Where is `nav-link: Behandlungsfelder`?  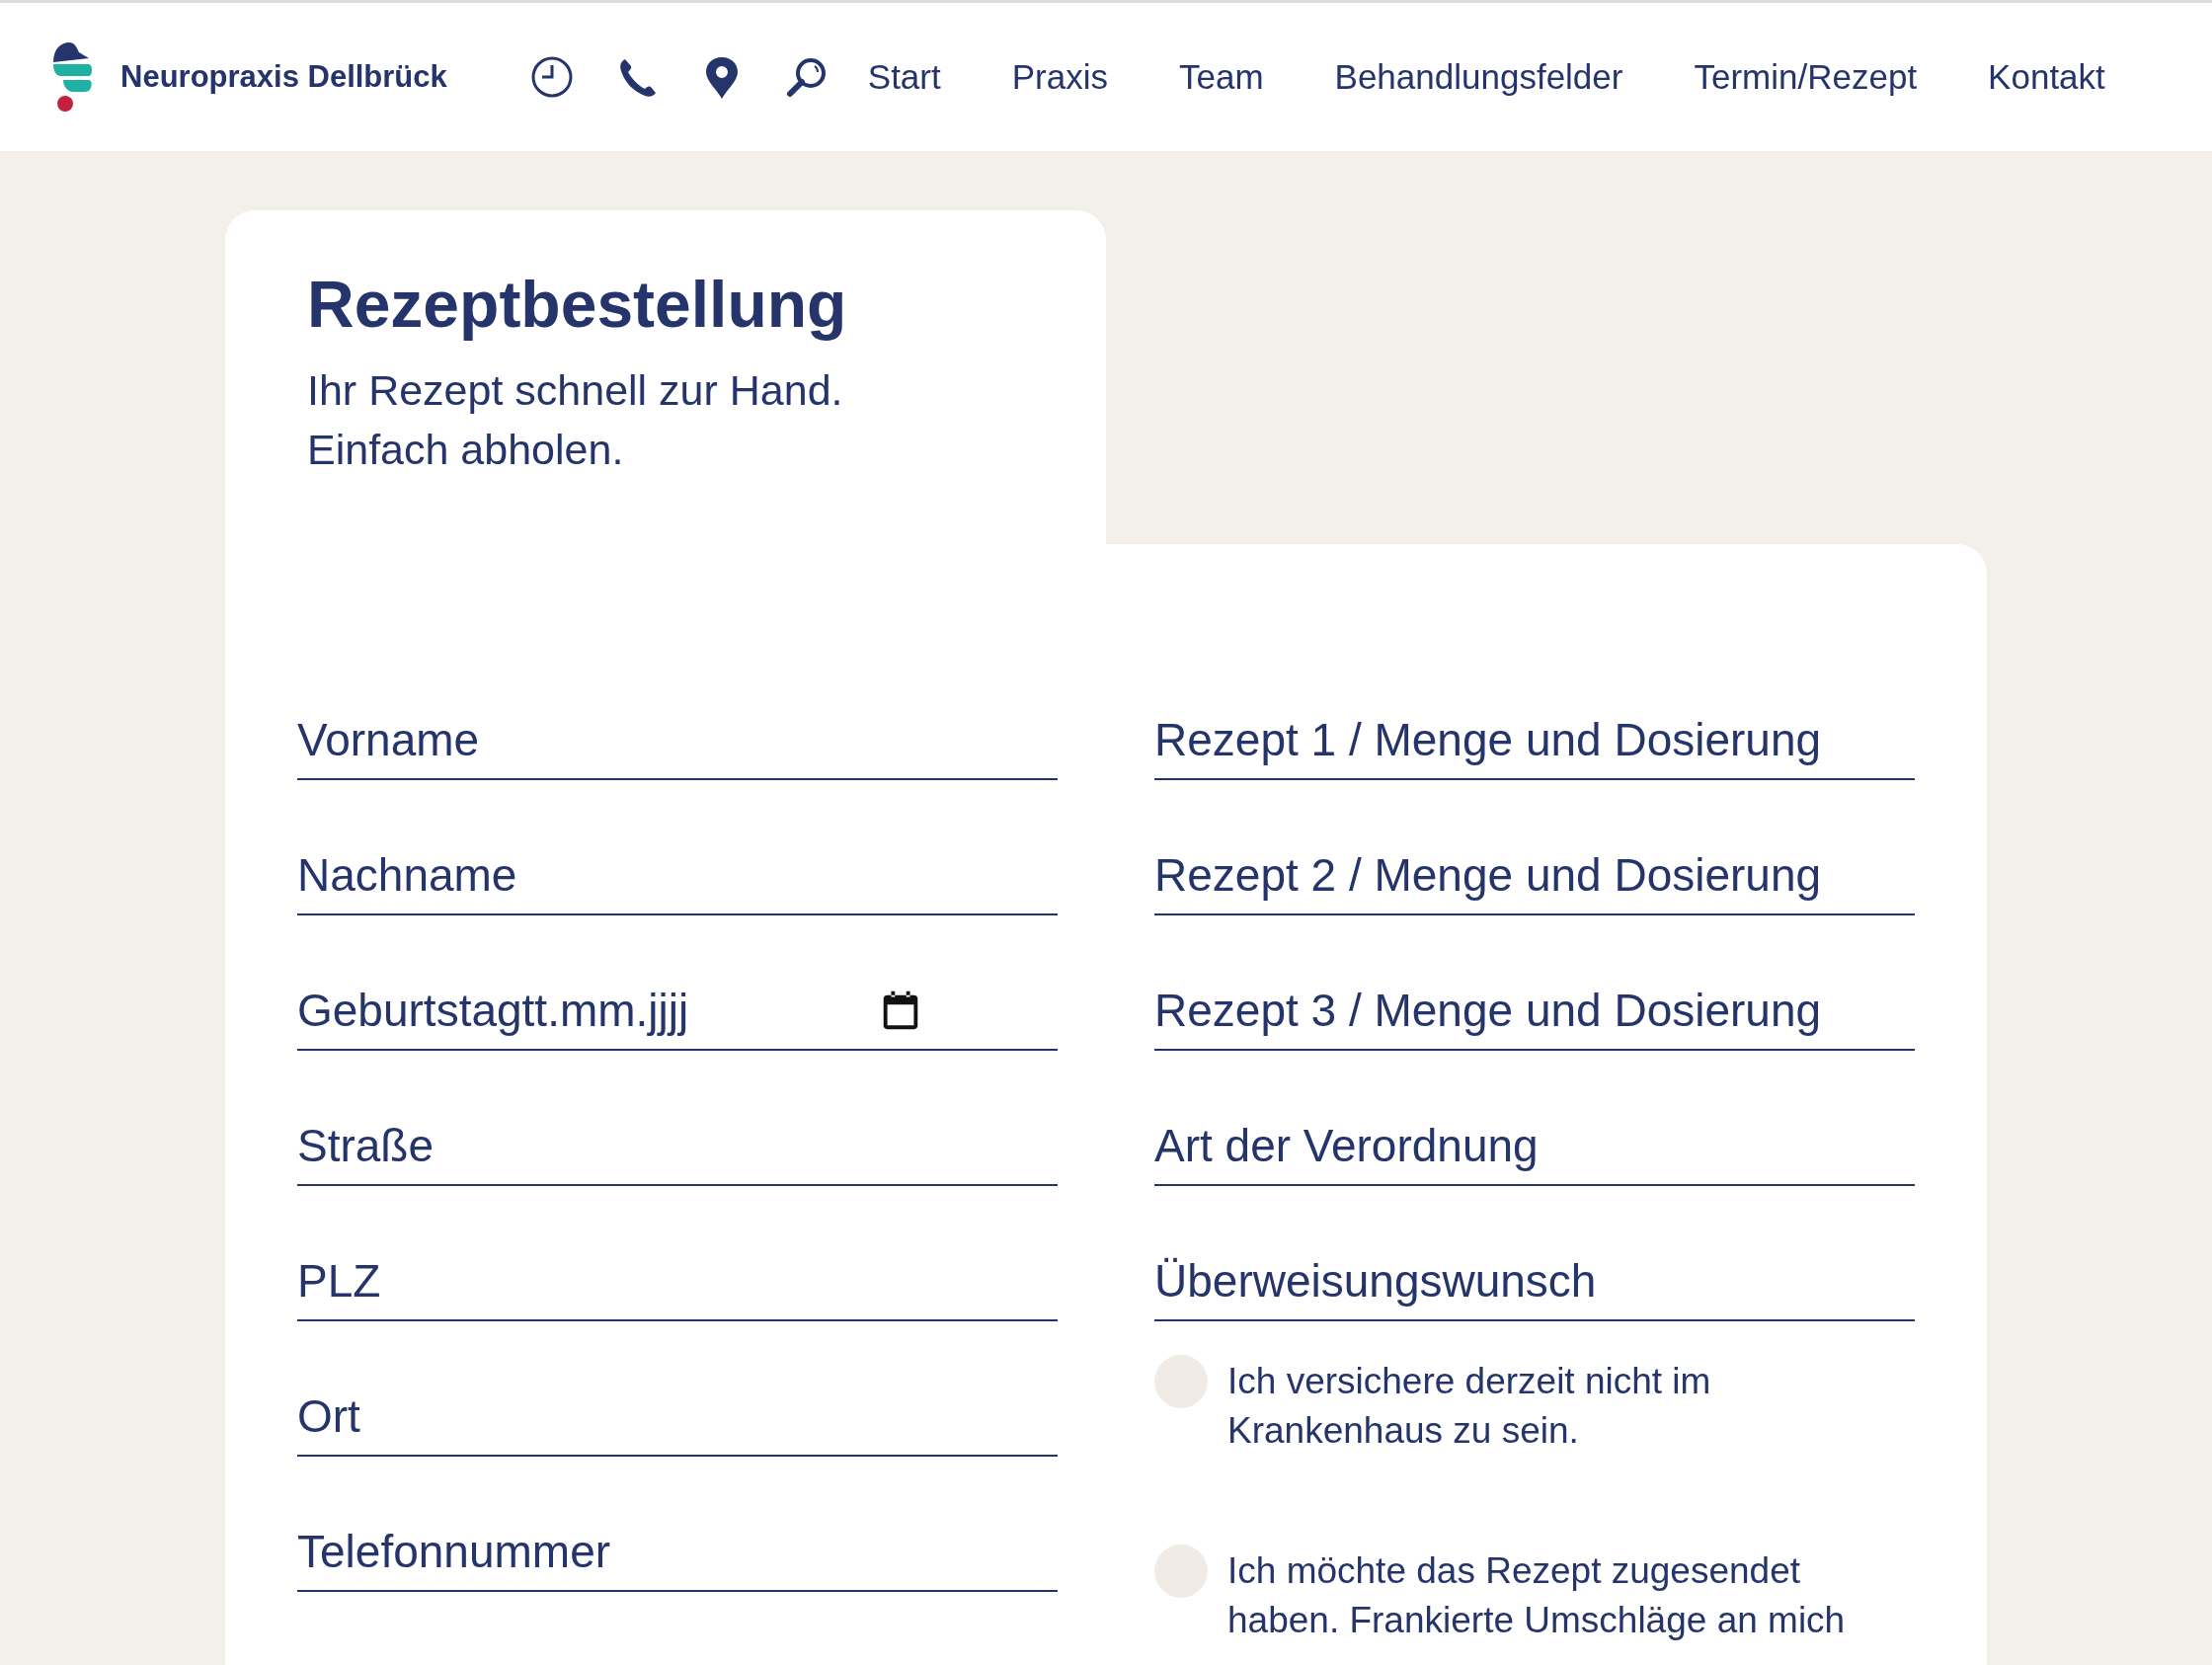
nav-link: Behandlungsfelder is located at coordinates (1479, 77).